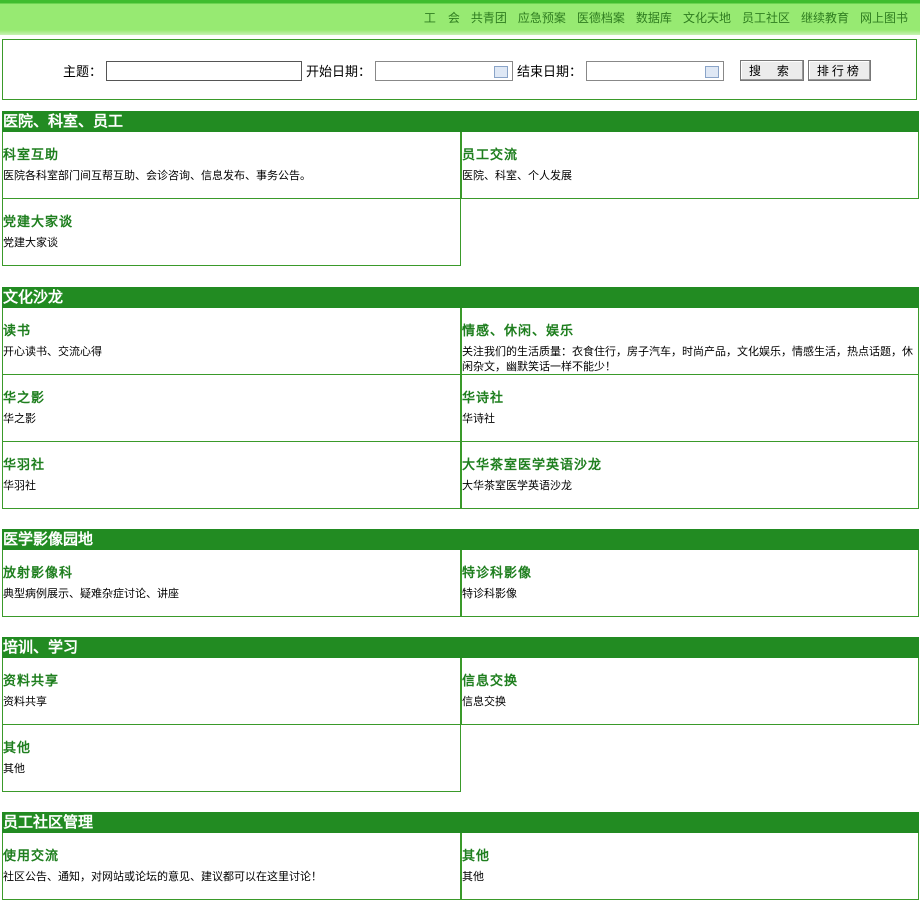 The height and width of the screenshot is (900, 920). What do you see at coordinates (231, 153) in the screenshot?
I see `forum-link: 科室互助` at bounding box center [231, 153].